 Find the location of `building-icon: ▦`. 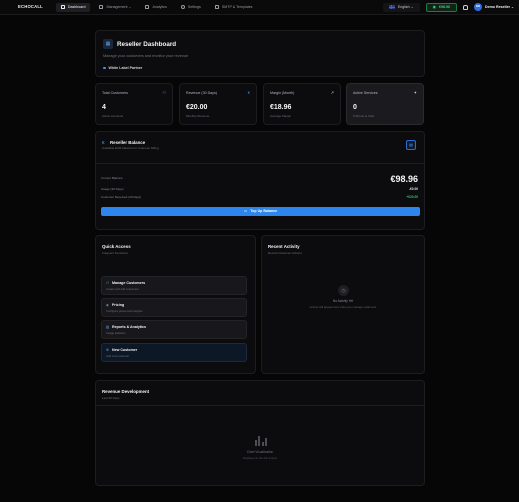

building-icon: ▦ is located at coordinates (108, 44).